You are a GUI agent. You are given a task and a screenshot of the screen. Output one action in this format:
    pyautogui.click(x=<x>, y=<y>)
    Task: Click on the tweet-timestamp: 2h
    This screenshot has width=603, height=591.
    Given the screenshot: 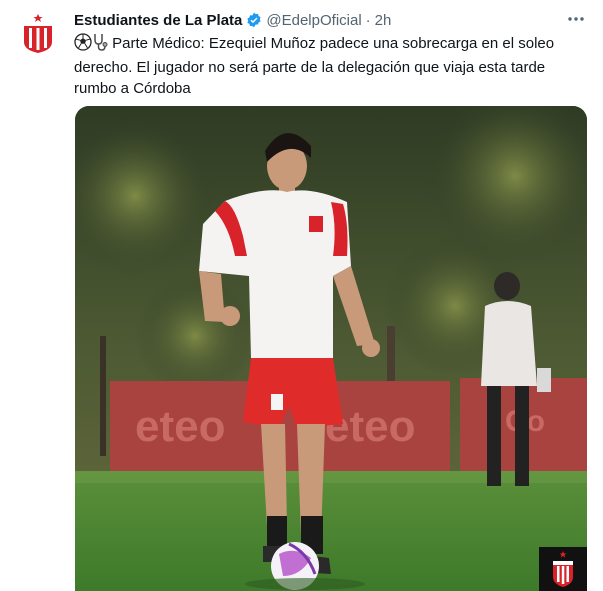 What is the action you would take?
    pyautogui.click(x=383, y=20)
    